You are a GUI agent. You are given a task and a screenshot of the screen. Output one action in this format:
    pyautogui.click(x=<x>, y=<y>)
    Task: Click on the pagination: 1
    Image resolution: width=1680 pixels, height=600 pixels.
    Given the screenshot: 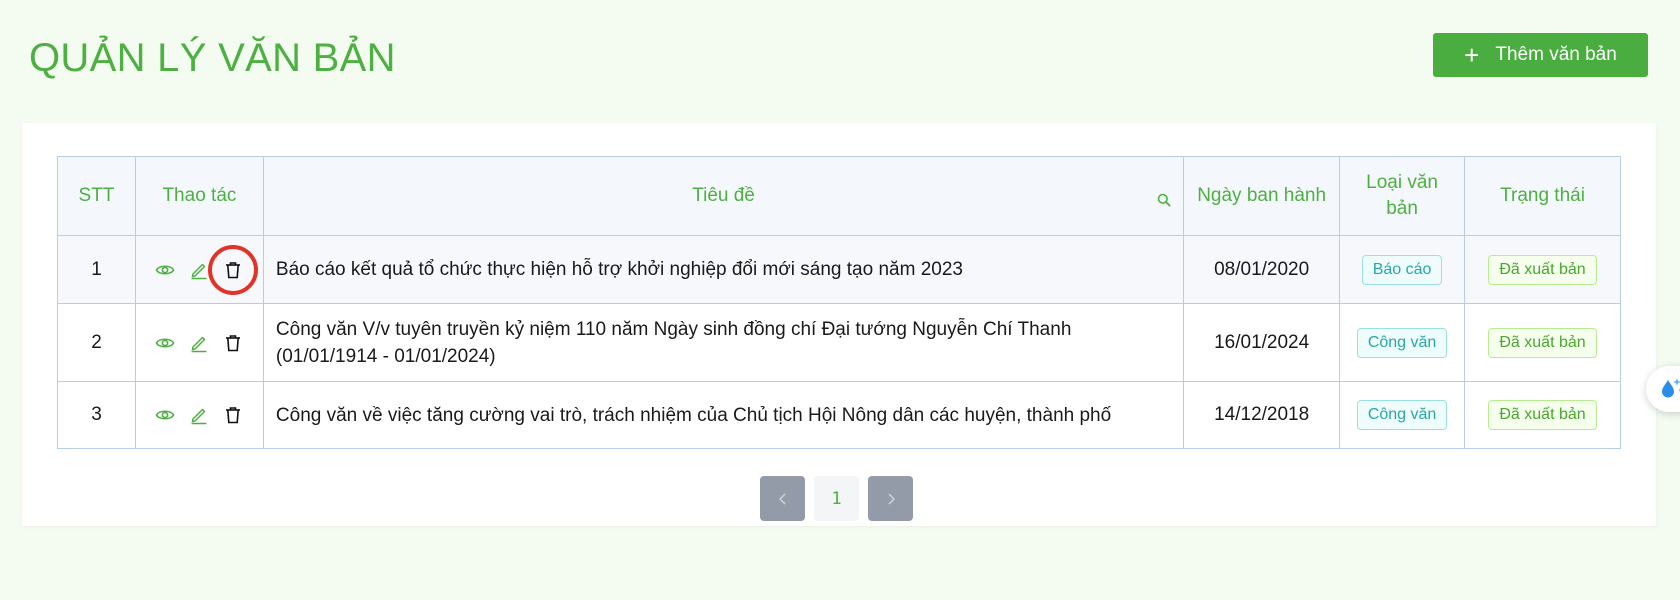 What is the action you would take?
    pyautogui.click(x=836, y=498)
    